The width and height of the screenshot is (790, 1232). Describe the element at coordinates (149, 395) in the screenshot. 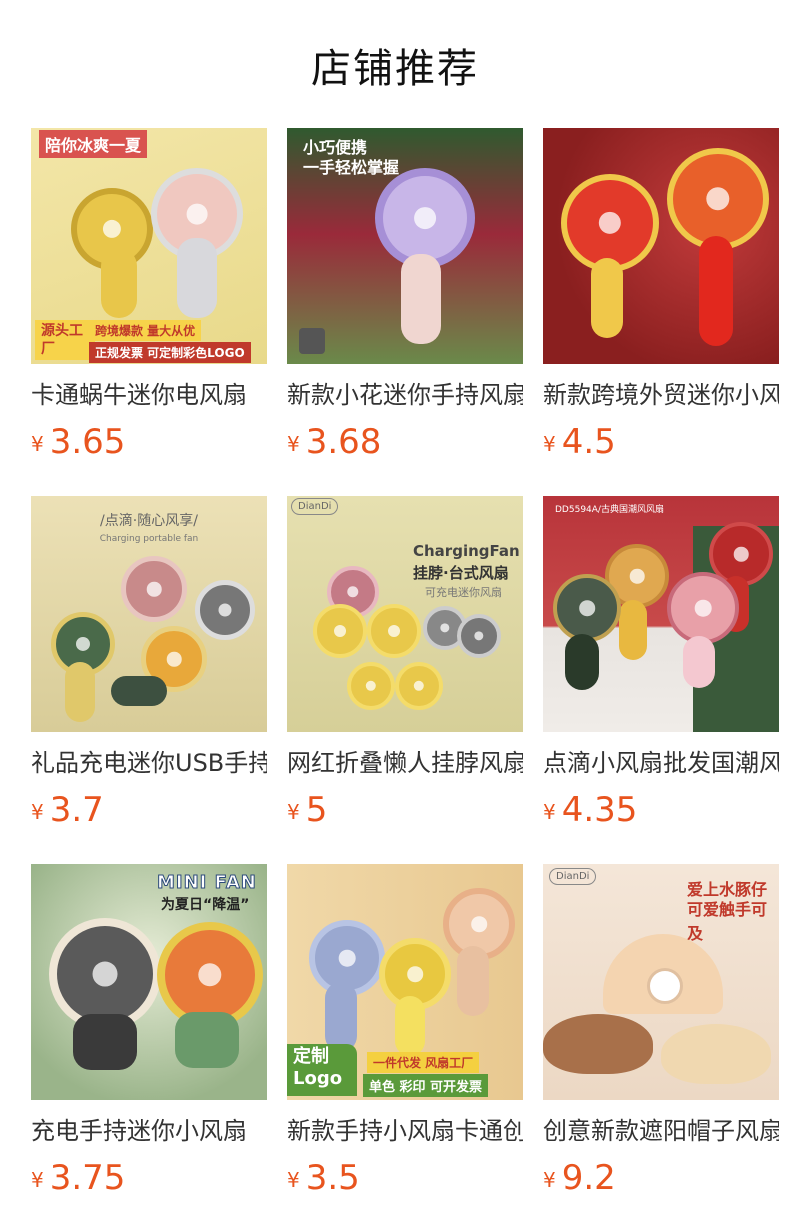

I see `product-name: 卡通蜗牛迷你电风扇` at that location.